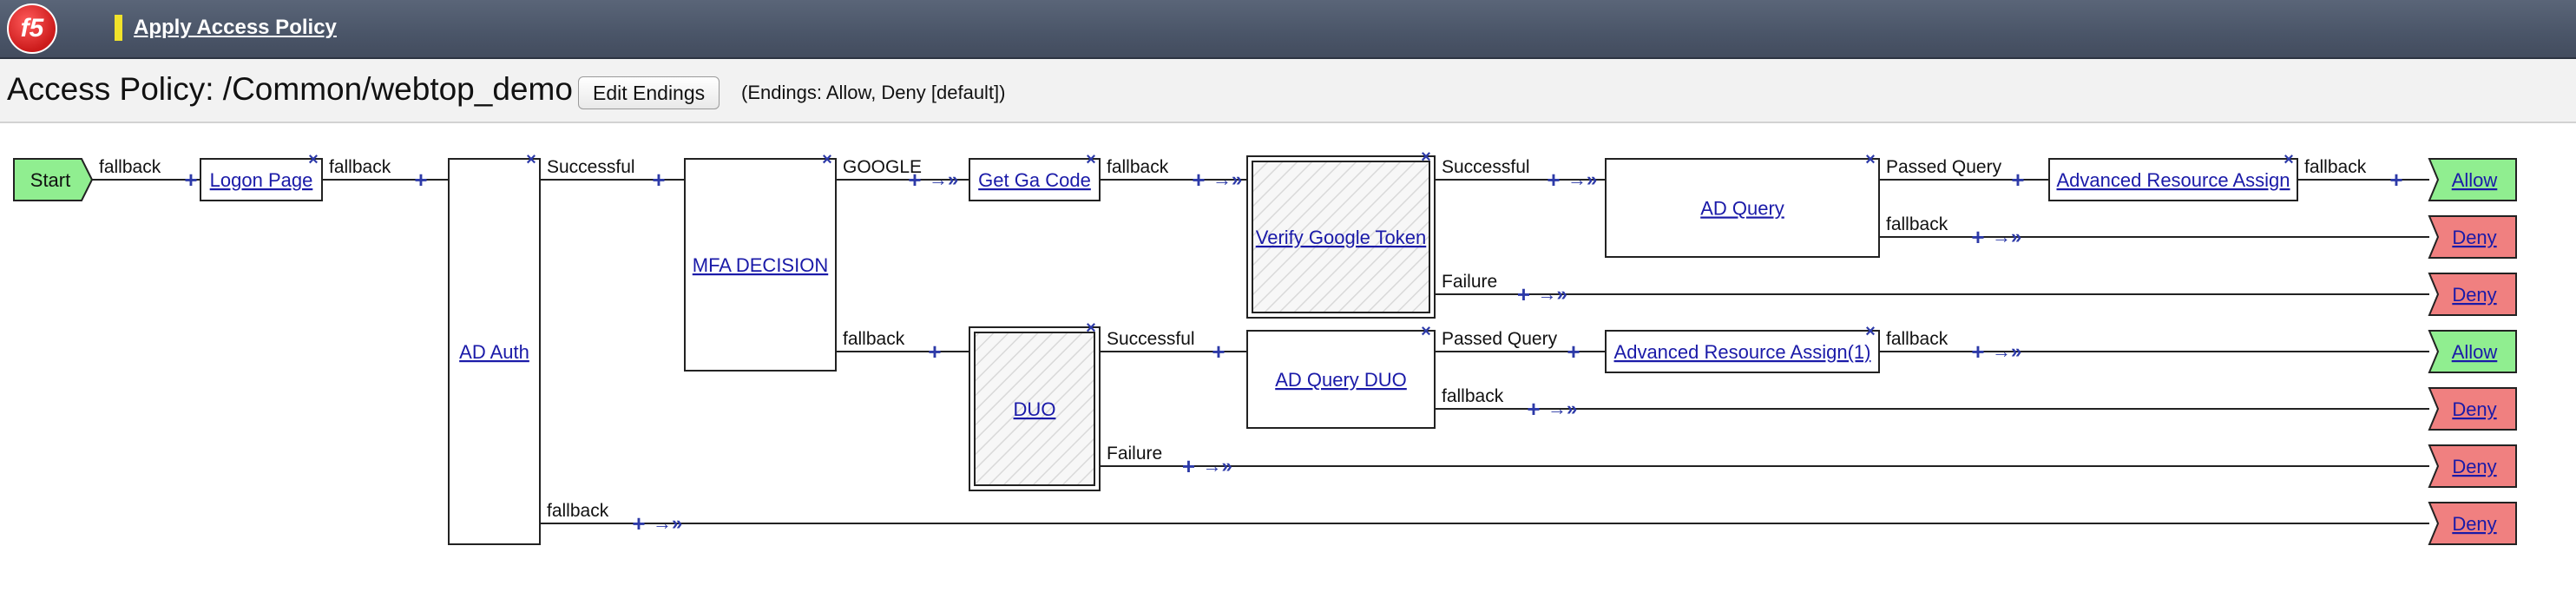  What do you see at coordinates (1341, 380) in the screenshot?
I see `policy-item-link: AD Query DUO` at bounding box center [1341, 380].